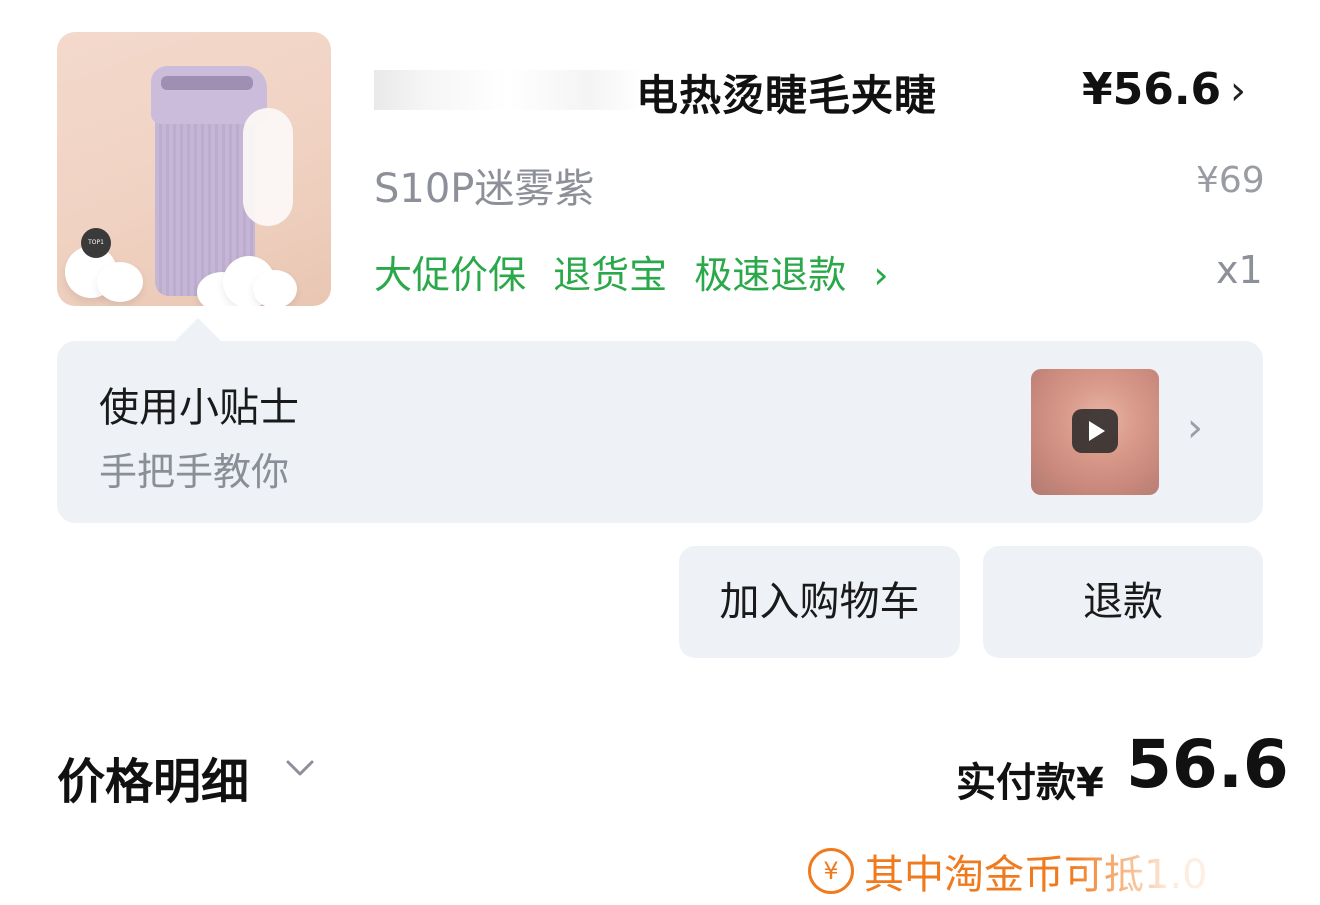  What do you see at coordinates (1152, 89) in the screenshot?
I see `product-price: ¥56.6` at bounding box center [1152, 89].